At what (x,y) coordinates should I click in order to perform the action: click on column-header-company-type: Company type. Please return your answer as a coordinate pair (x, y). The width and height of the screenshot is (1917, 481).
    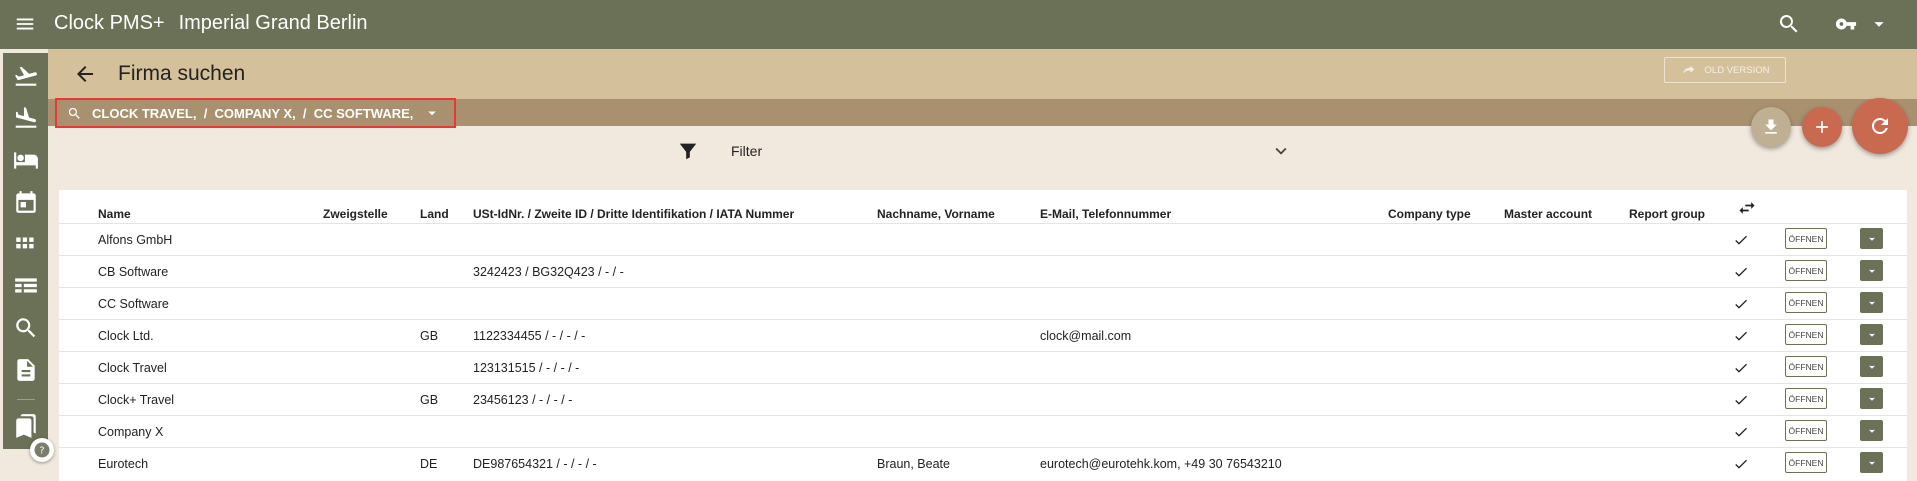
    Looking at the image, I should click on (1429, 214).